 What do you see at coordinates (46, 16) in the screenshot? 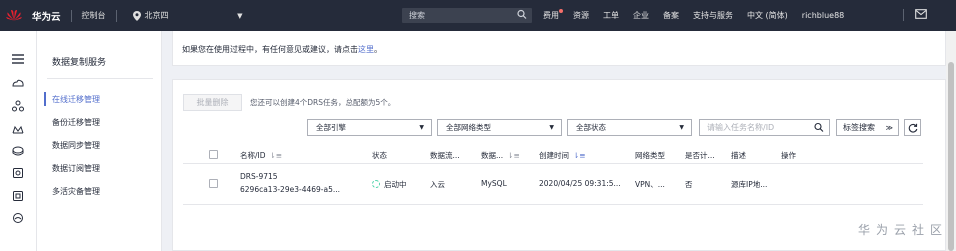
I see `brand-name: 华为云` at bounding box center [46, 16].